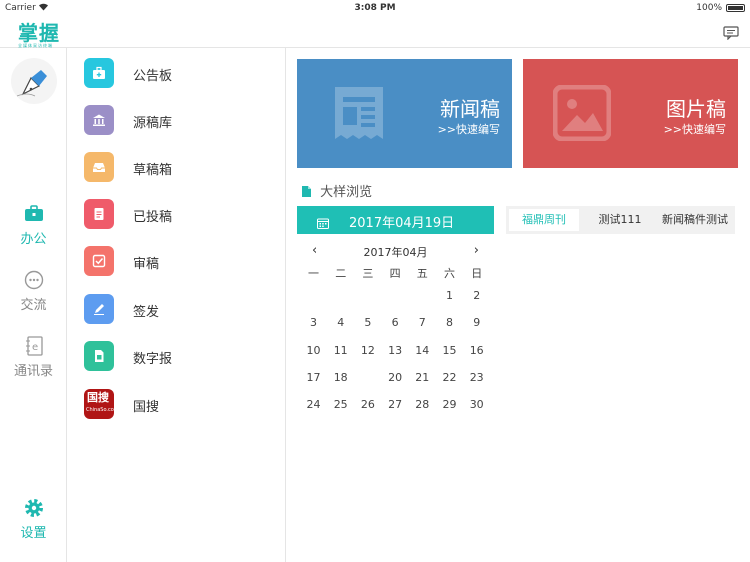 The height and width of the screenshot is (562, 750). Describe the element at coordinates (340, 405) in the screenshot. I see `calendar-day: 25` at that location.